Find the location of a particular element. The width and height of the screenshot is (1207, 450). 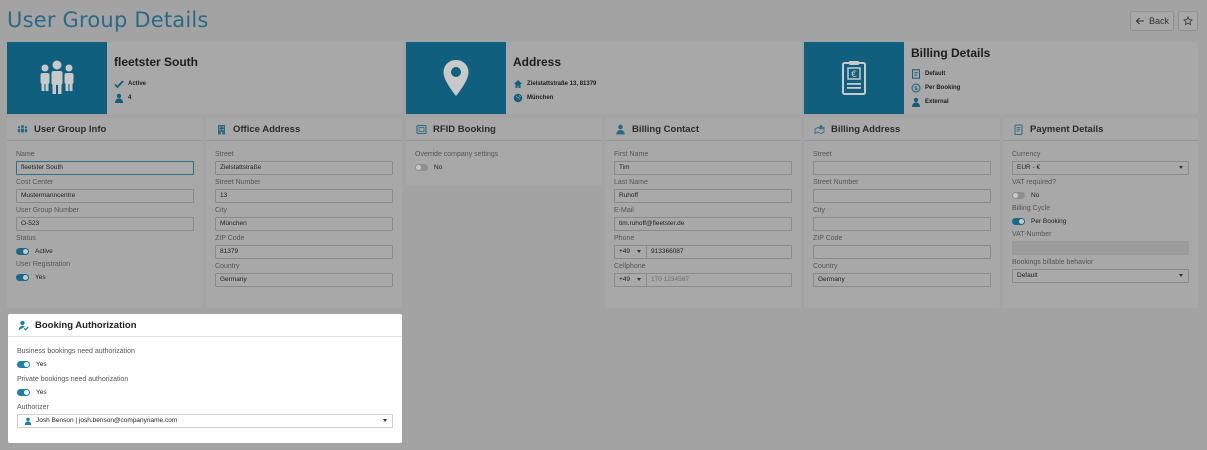

building-icon is located at coordinates (221, 129).